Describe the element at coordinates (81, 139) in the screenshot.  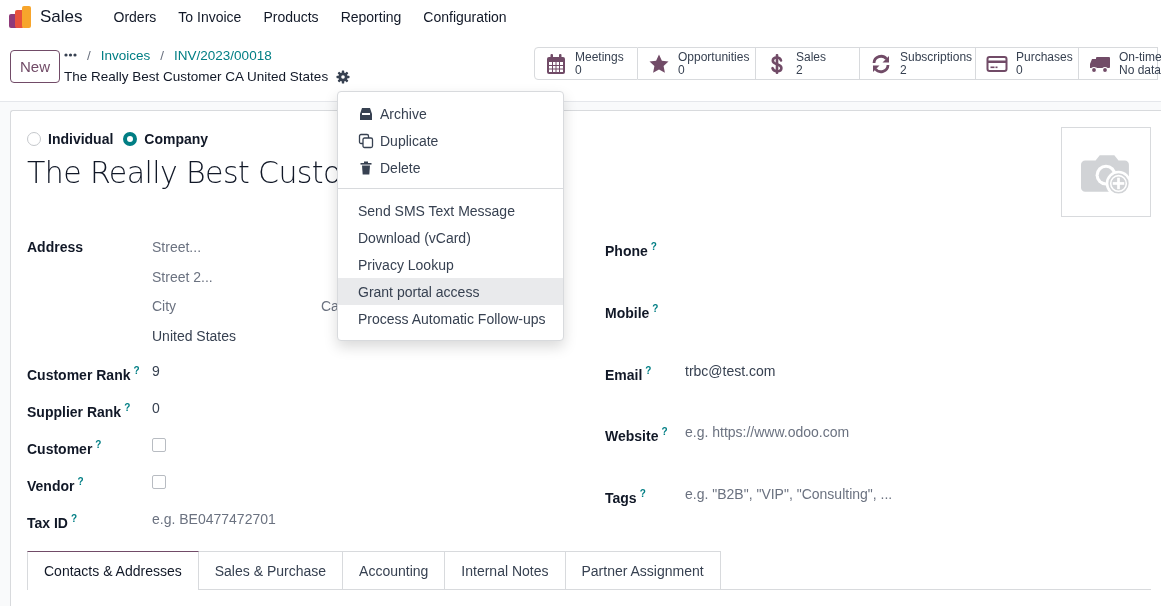
I see `radio-label: Individual` at that location.